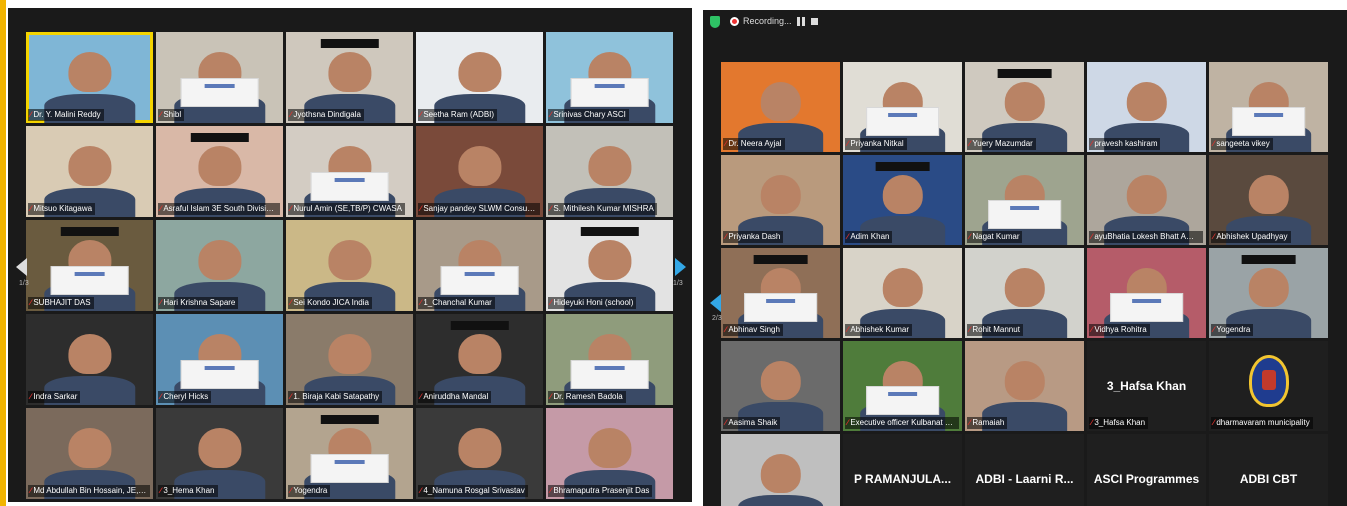  Describe the element at coordinates (1268, 479) in the screenshot. I see `participant-display-name: ADBI CBT` at that location.